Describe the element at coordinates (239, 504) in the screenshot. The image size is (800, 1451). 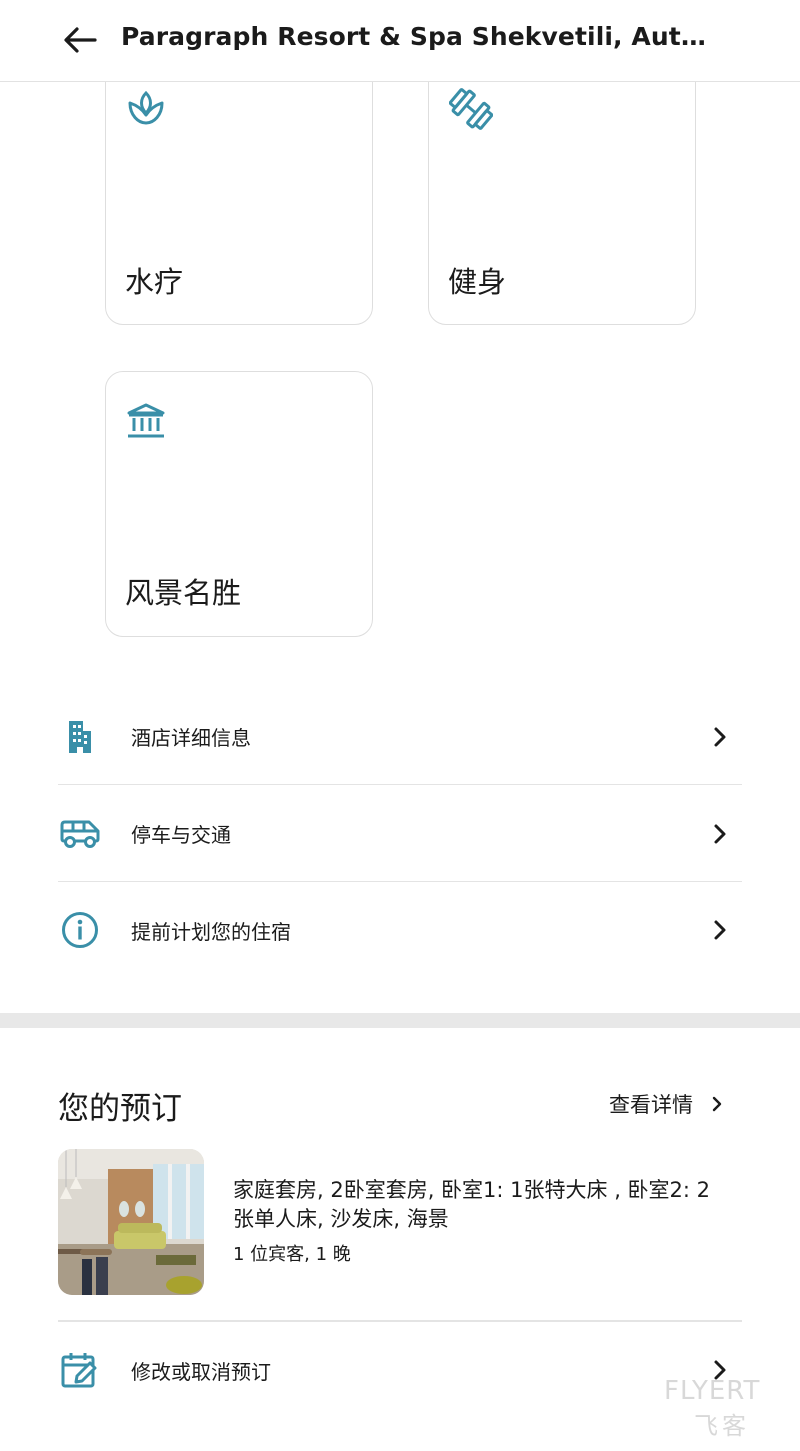
I see `amenity-card-landmarks: 风景名胜` at that location.